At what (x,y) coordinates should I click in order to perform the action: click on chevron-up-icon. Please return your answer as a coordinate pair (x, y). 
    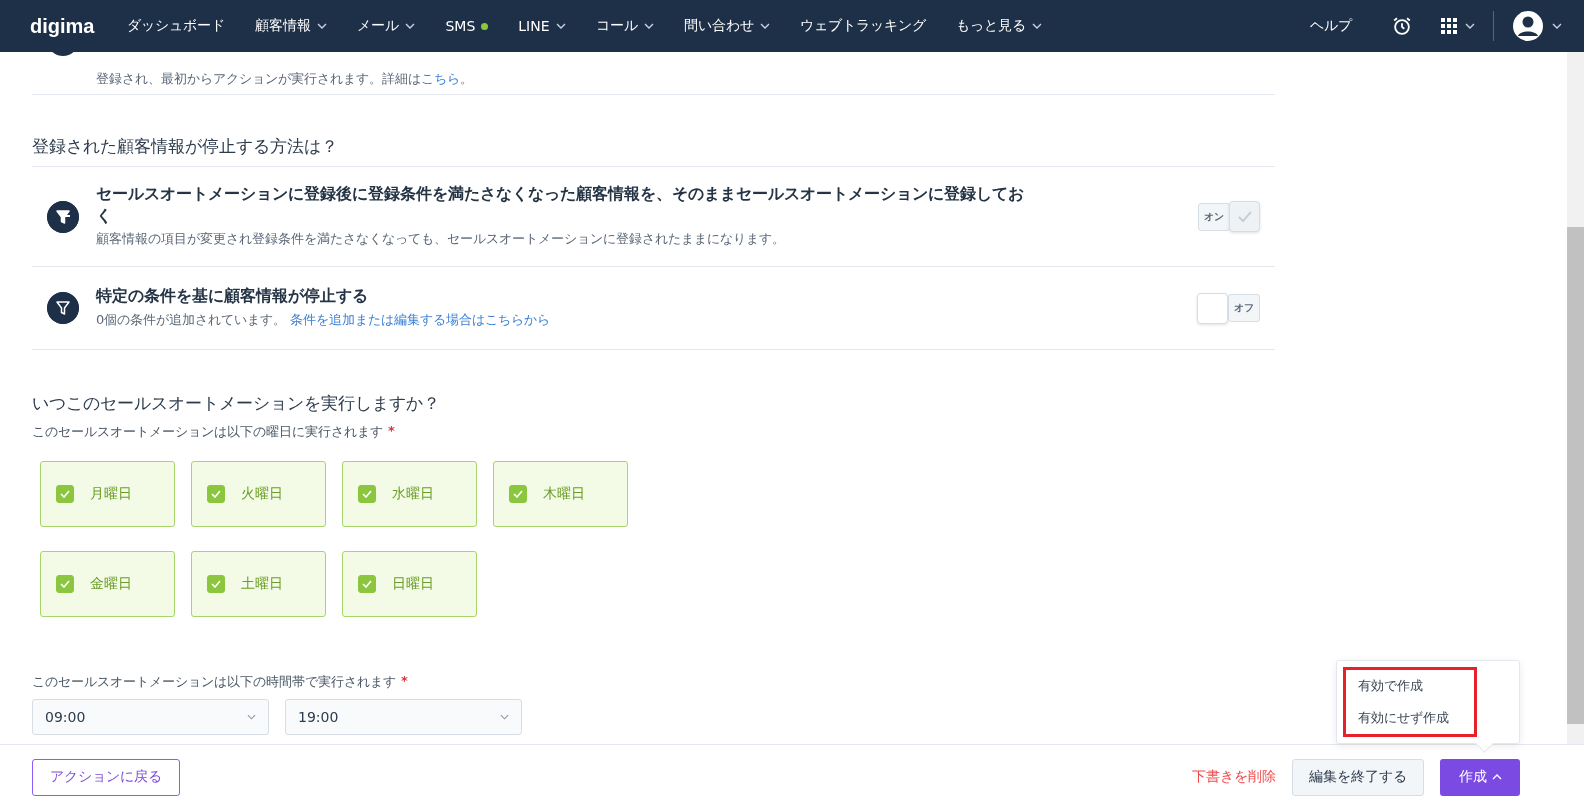
    Looking at the image, I should click on (1496, 777).